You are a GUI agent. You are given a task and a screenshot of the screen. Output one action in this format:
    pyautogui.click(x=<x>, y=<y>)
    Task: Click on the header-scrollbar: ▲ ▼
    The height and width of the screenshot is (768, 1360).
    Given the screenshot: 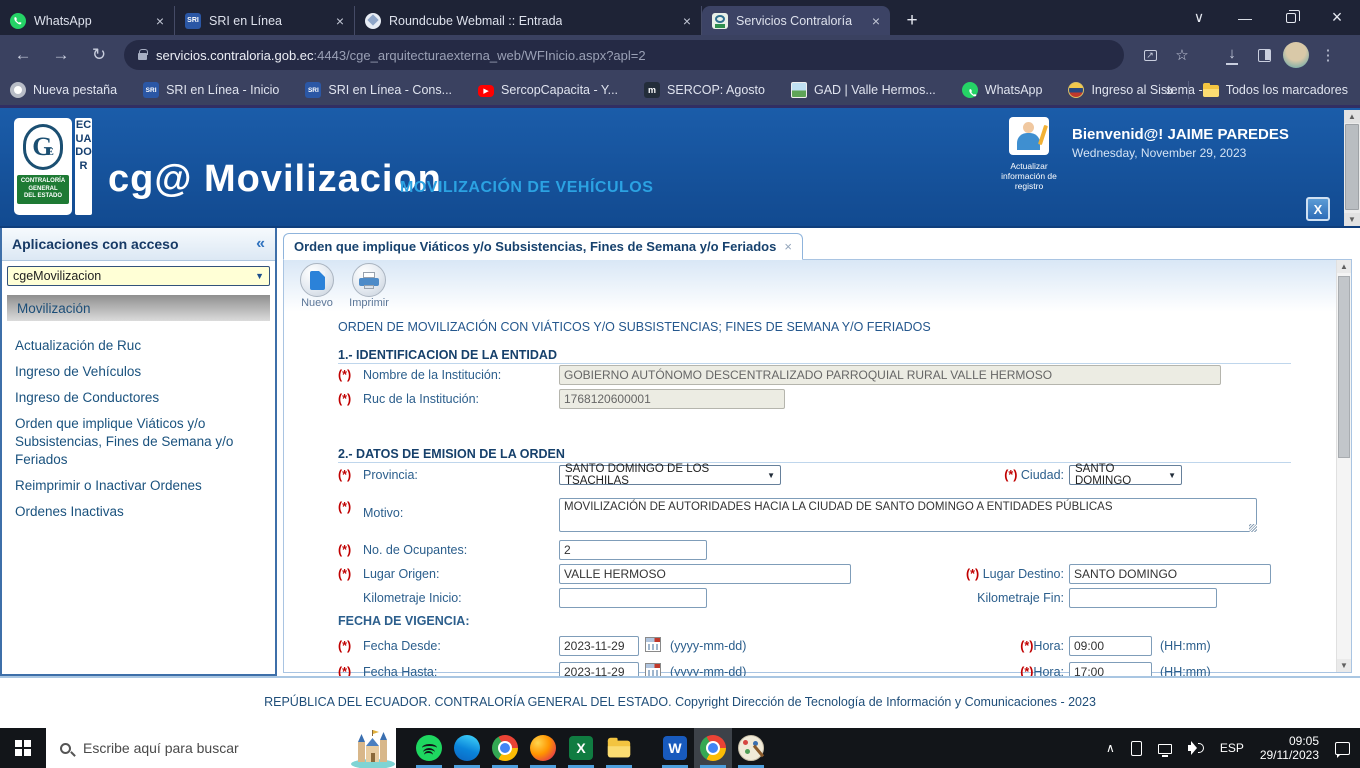 What is the action you would take?
    pyautogui.click(x=1352, y=168)
    